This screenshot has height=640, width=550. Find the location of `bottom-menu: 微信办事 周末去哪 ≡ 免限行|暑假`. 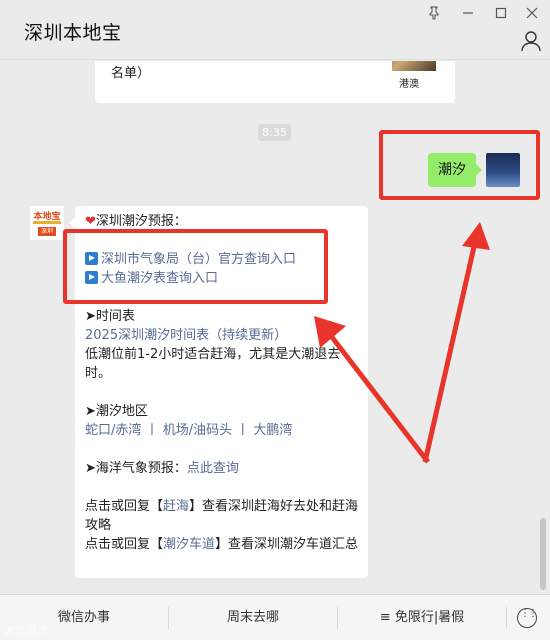

bottom-menu: 微信办事 周末去哪 ≡ 免限行|暑假 is located at coordinates (275, 617).